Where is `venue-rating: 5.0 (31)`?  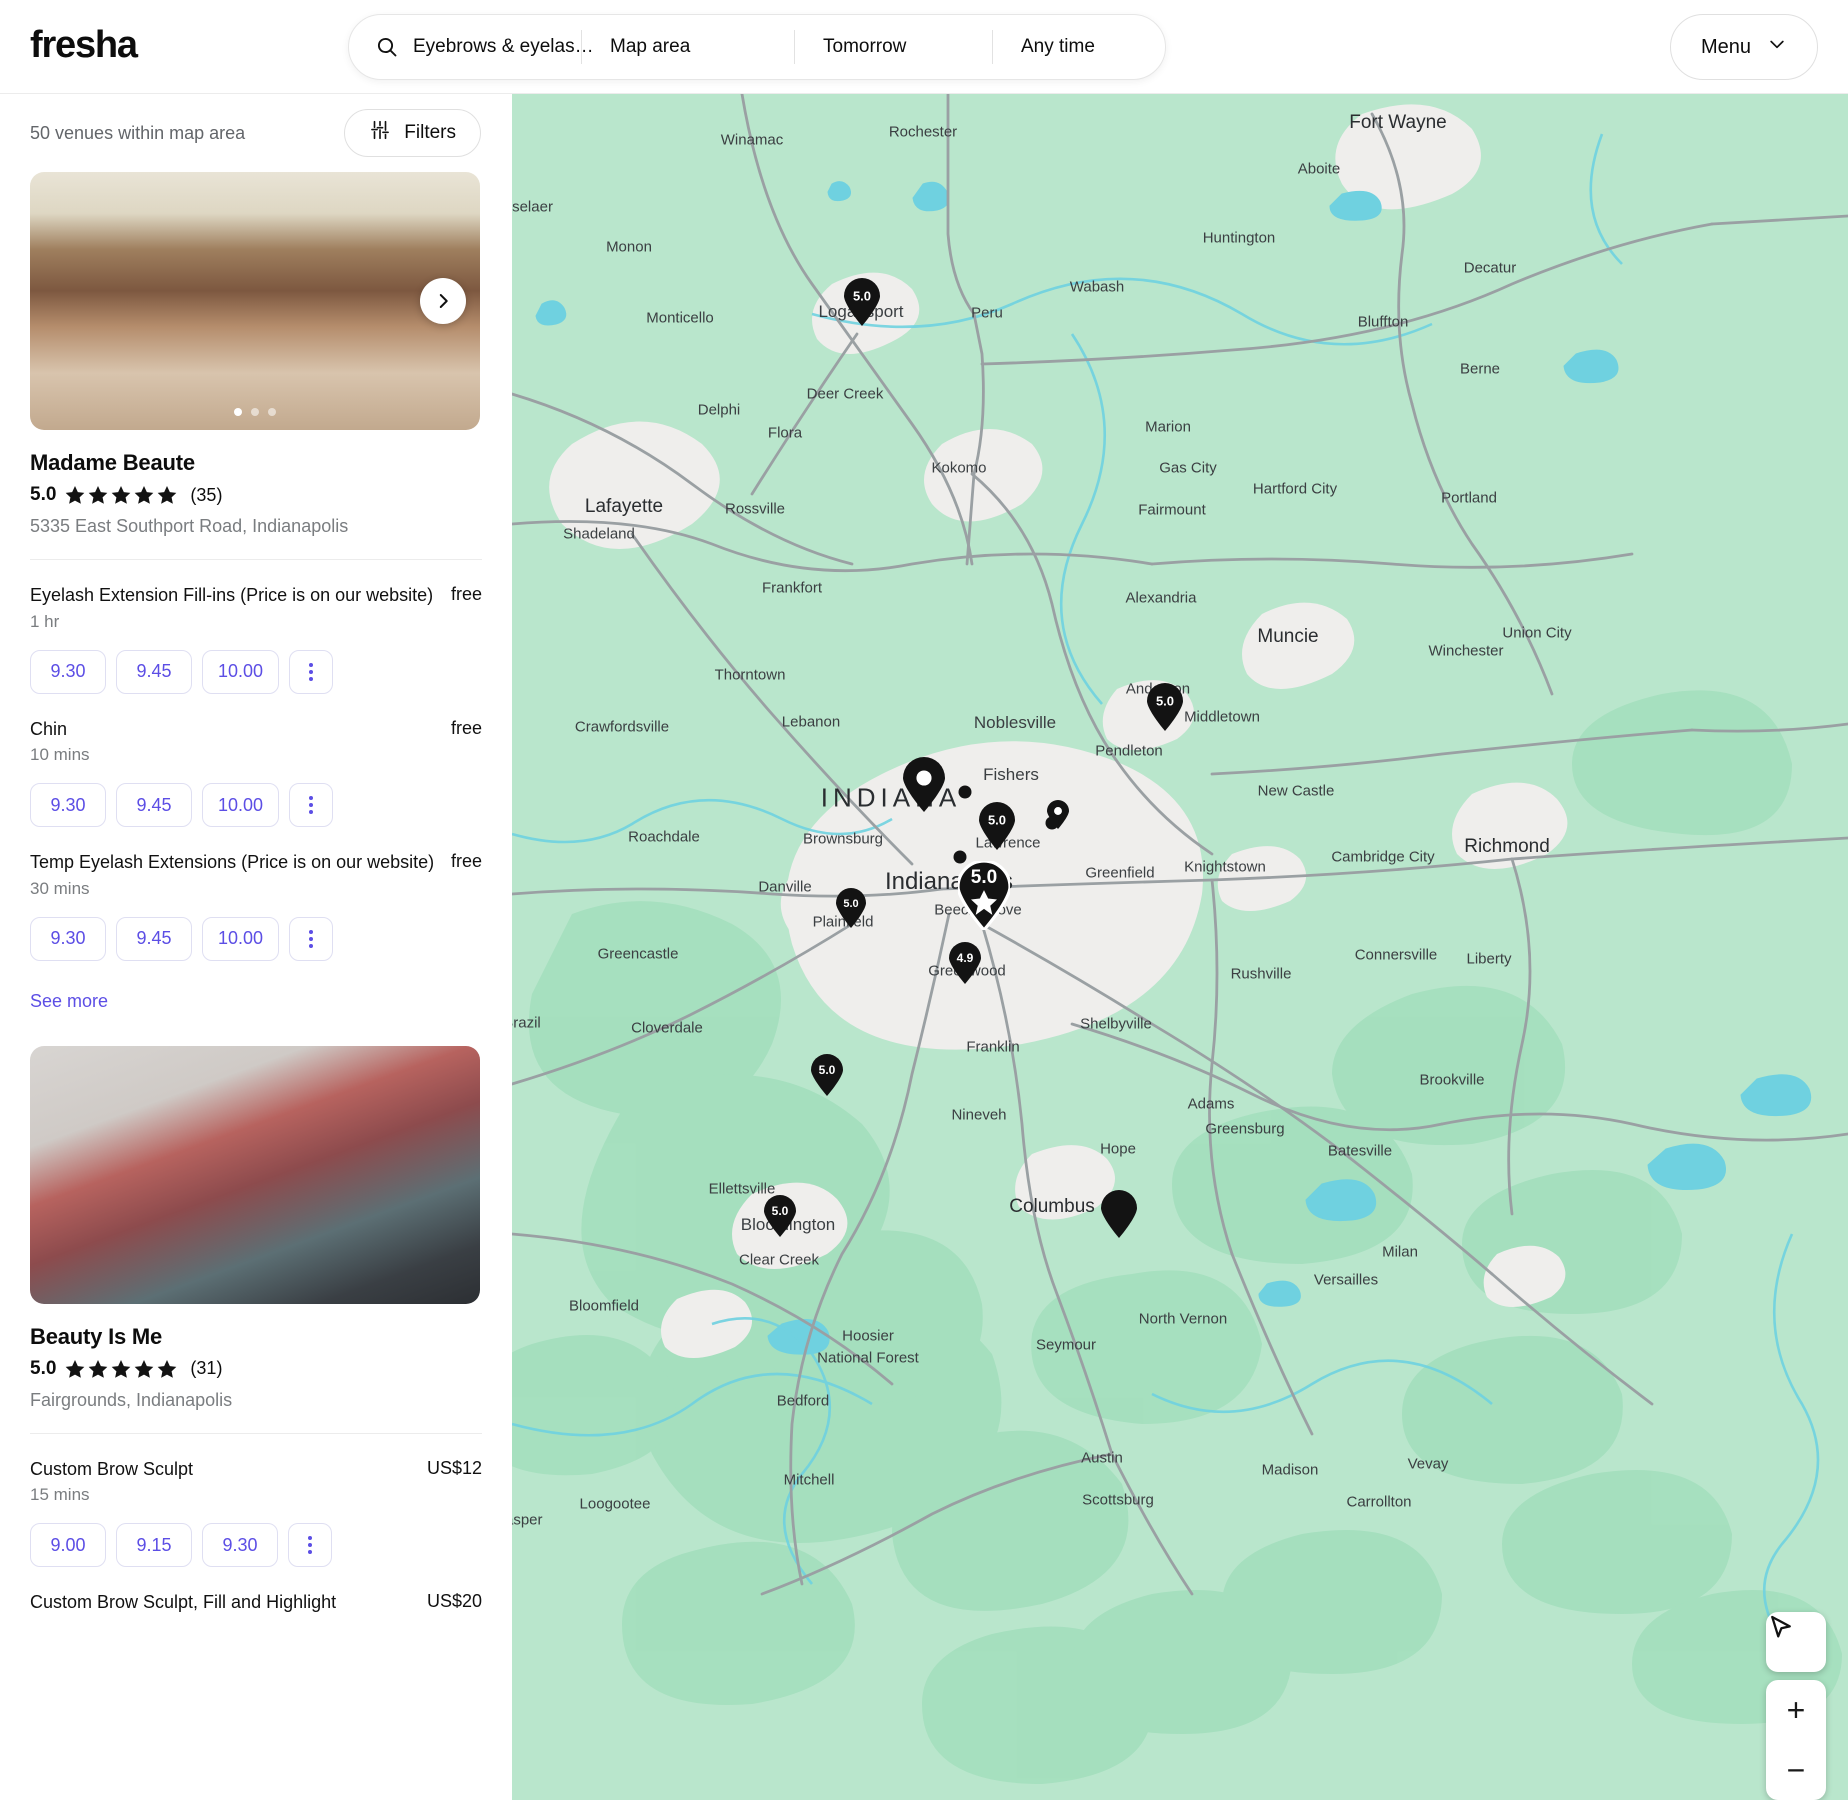
venue-rating: 5.0 (31) is located at coordinates (256, 1369).